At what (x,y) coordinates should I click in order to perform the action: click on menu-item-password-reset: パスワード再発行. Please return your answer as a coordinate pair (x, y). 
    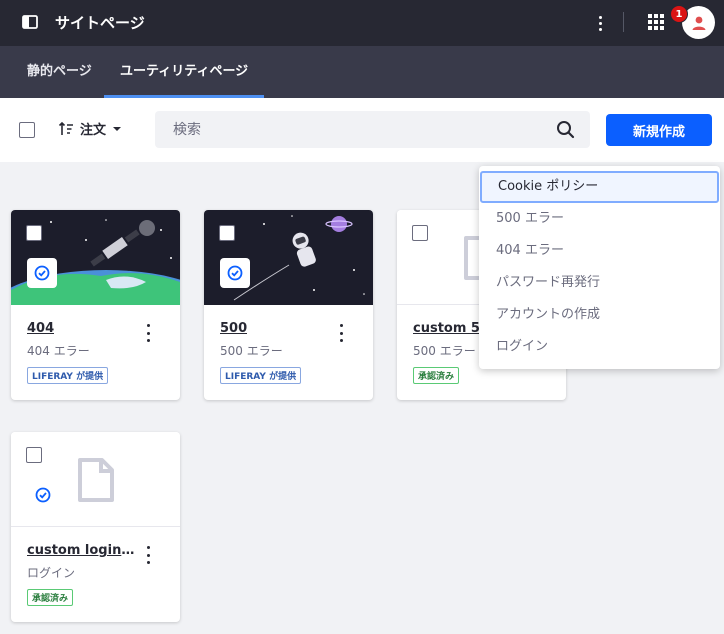
    Looking at the image, I should click on (599, 283).